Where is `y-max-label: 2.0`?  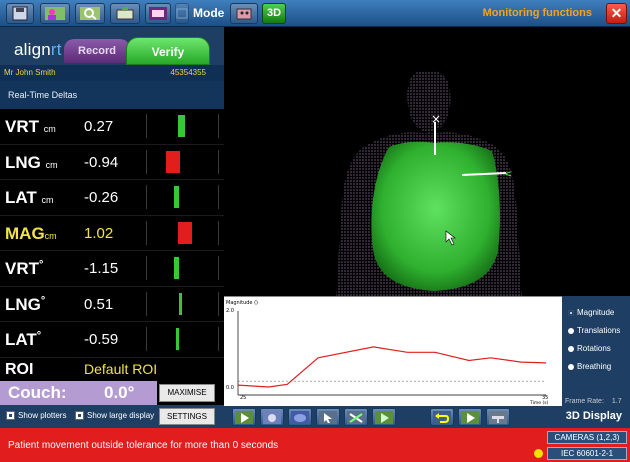 y-max-label: 2.0 is located at coordinates (230, 311).